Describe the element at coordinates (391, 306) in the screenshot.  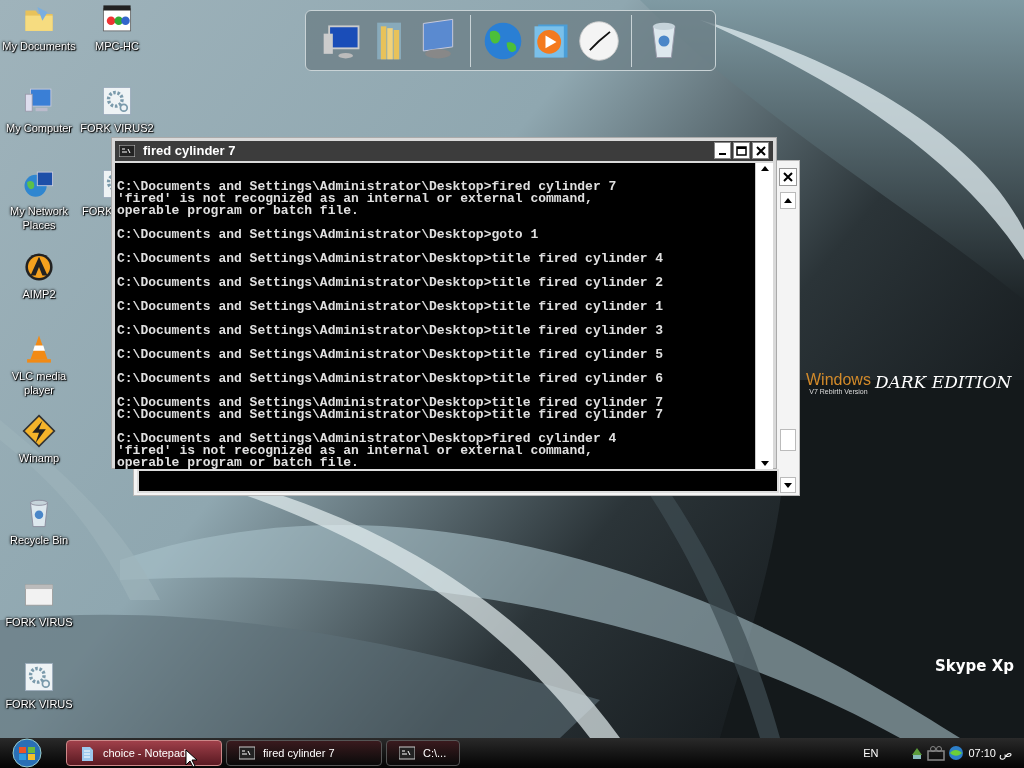
I see `console-line: C:\Documents and Settings\Administrator\Desktop>title fired cylinder 1` at that location.